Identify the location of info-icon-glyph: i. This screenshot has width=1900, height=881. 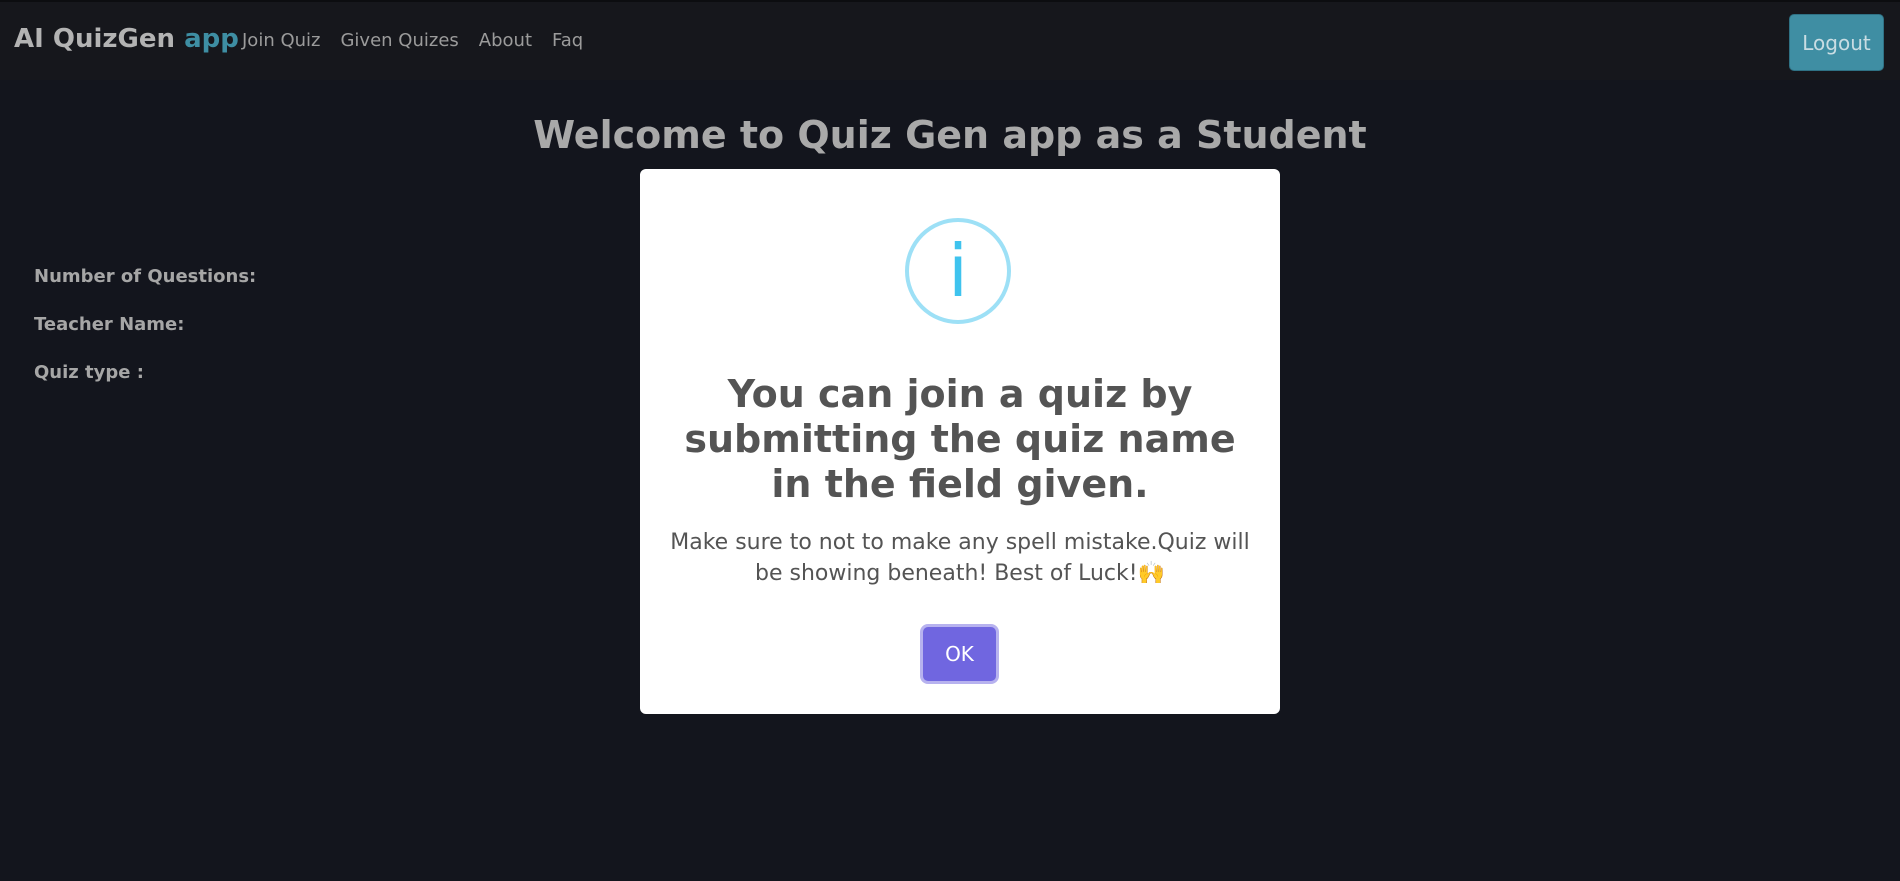
(957, 271).